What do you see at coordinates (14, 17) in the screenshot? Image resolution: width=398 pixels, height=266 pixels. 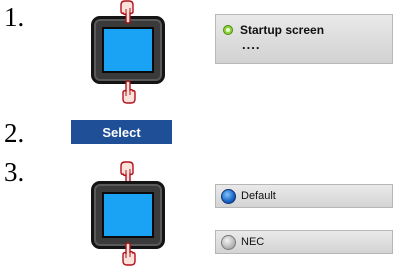 I see `step-number-1: 1.` at bounding box center [14, 17].